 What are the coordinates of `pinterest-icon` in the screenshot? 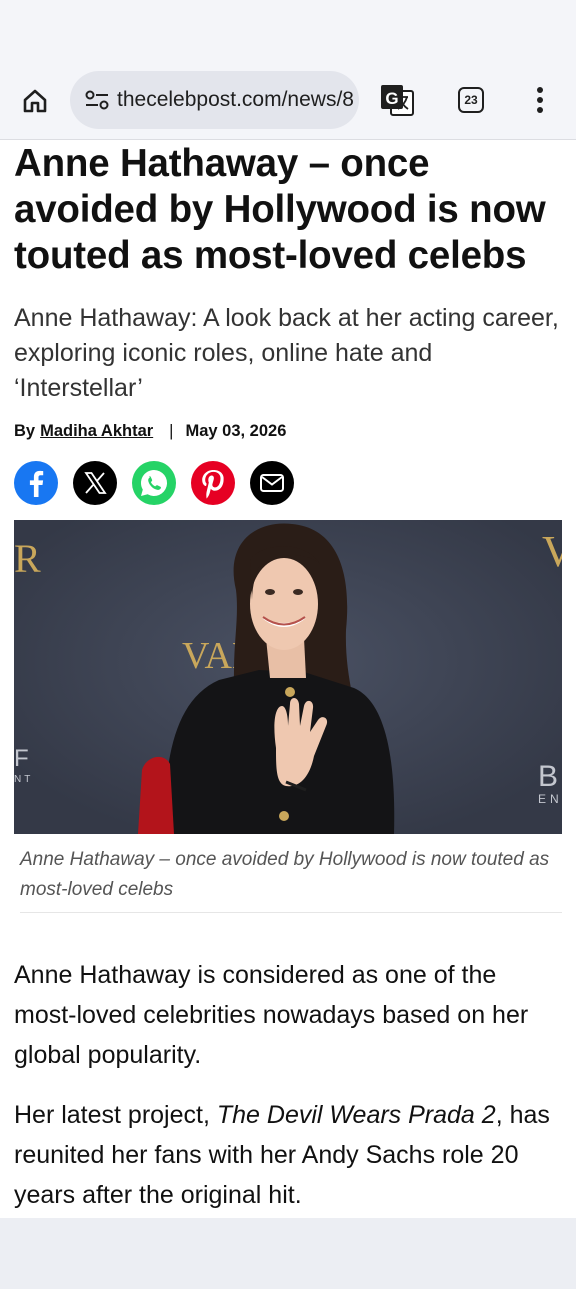 It's located at (213, 484).